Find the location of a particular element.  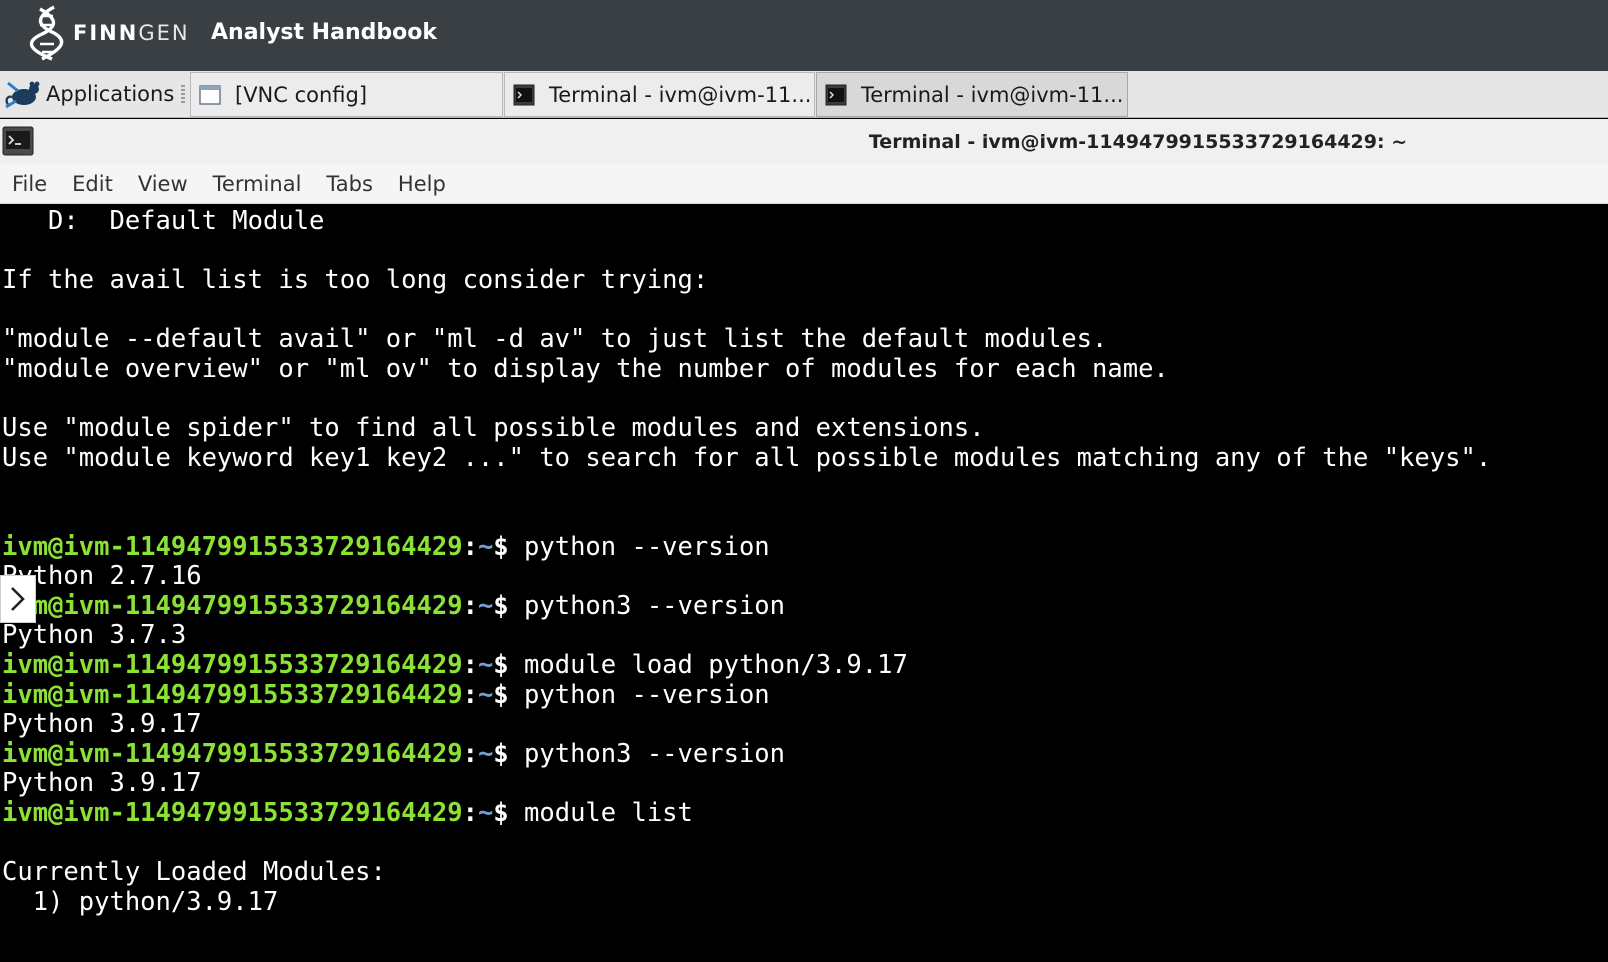

taskbar-separator is located at coordinates (183, 95).